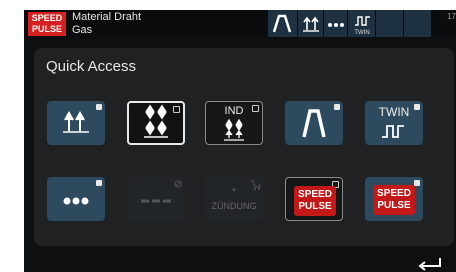 The image size is (456, 272). I want to click on speed-pulse-button-selected: SPEED PULSE, so click(314, 199).